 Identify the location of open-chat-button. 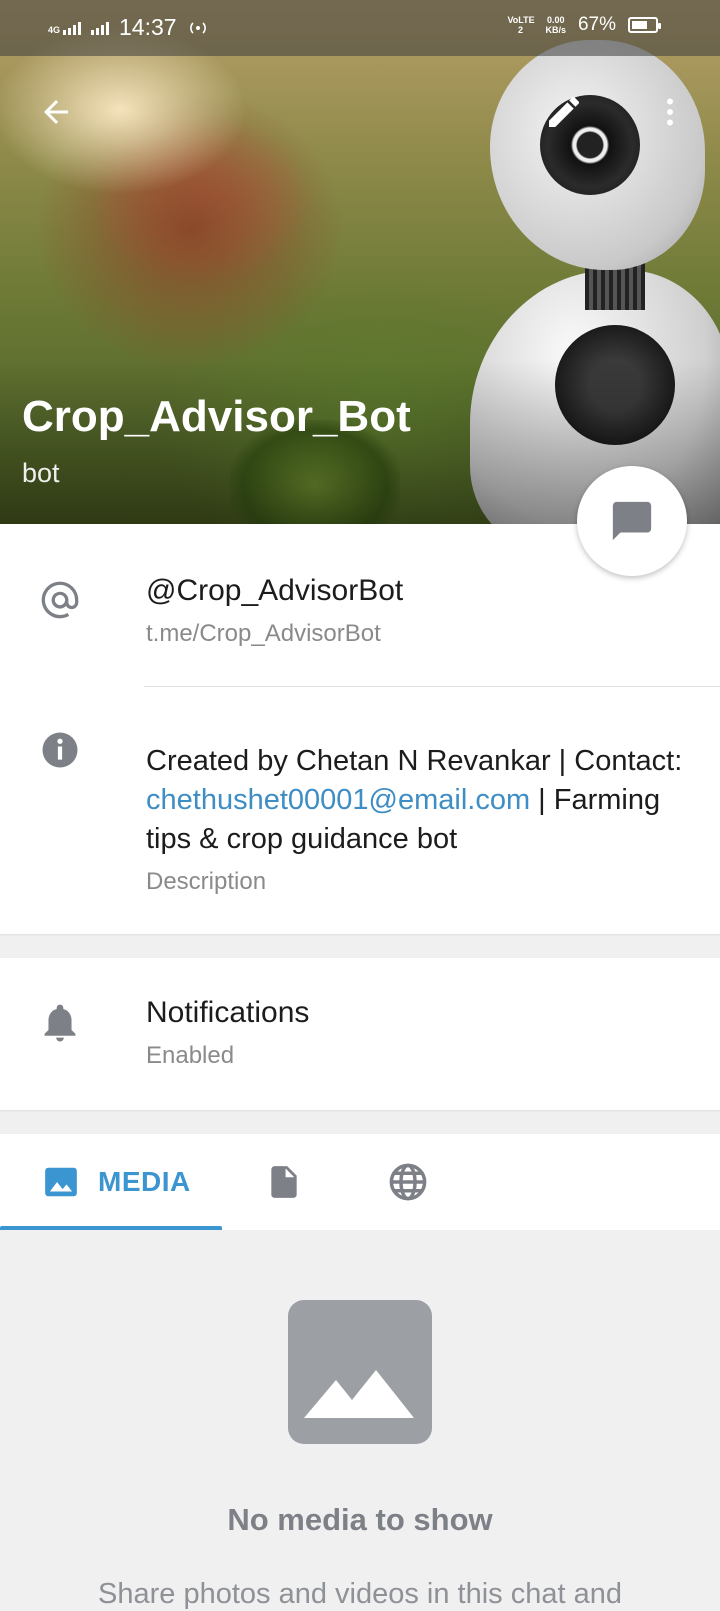
(632, 521).